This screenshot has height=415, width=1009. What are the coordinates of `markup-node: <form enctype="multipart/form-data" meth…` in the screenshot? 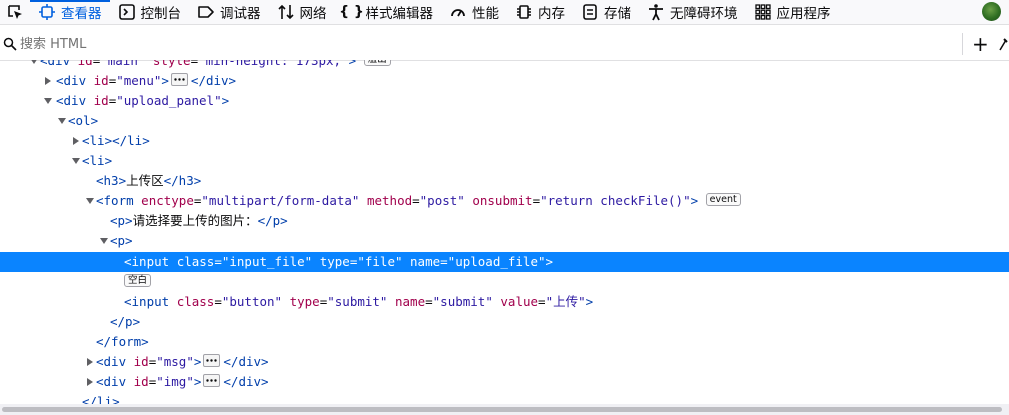 It's located at (504, 201).